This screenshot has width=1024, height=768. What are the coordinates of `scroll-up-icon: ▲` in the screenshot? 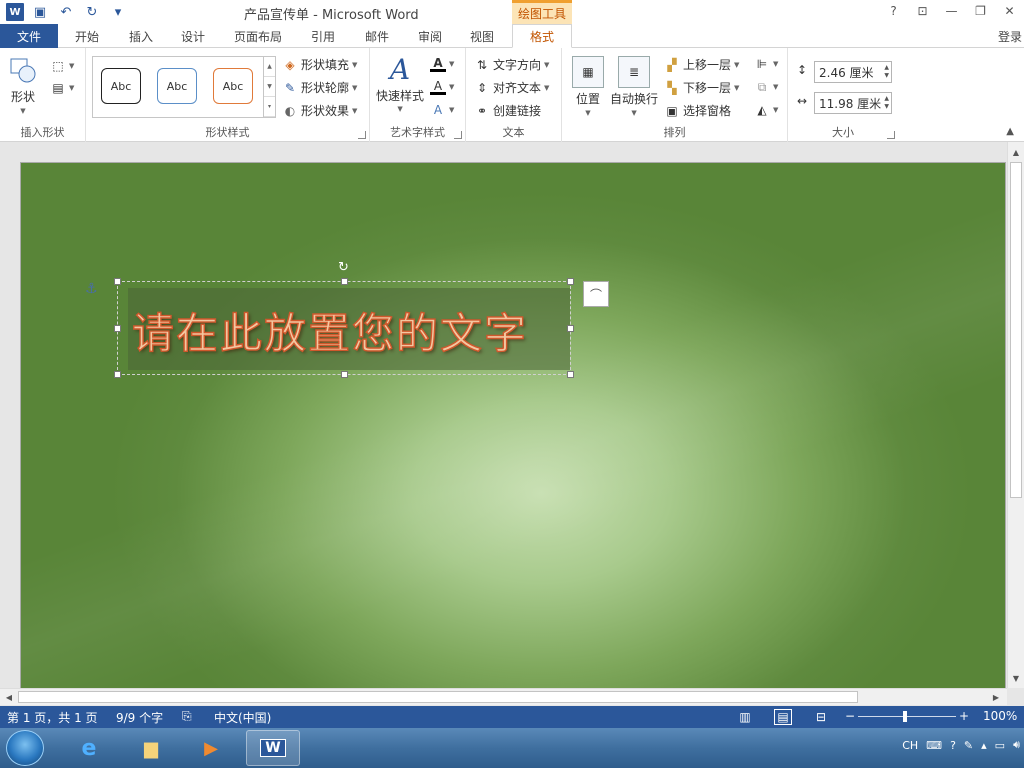 It's located at (1016, 152).